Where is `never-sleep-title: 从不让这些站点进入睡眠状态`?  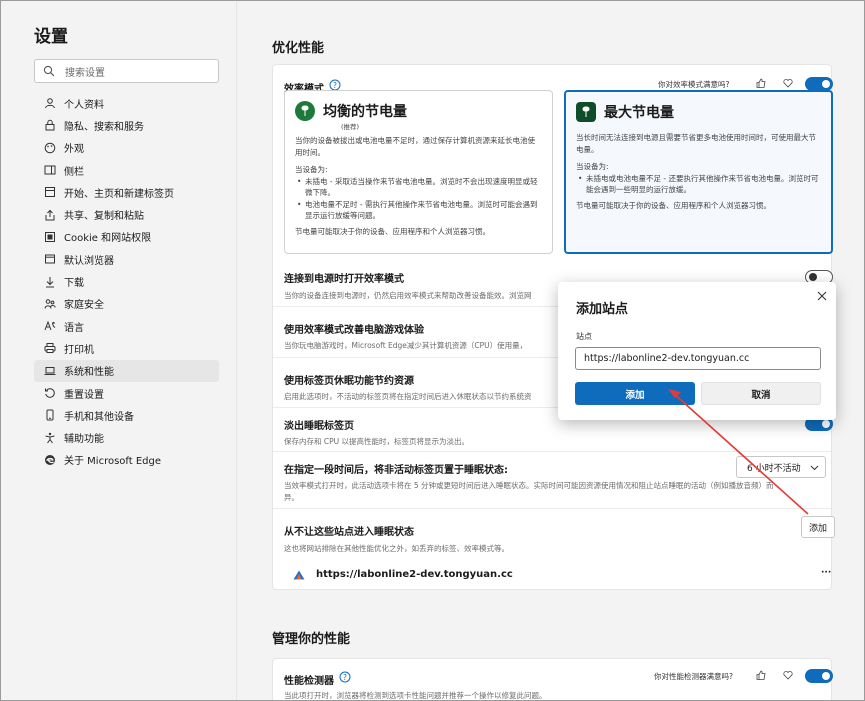 never-sleep-title: 从不让这些站点进入睡眠状态 is located at coordinates (349, 532).